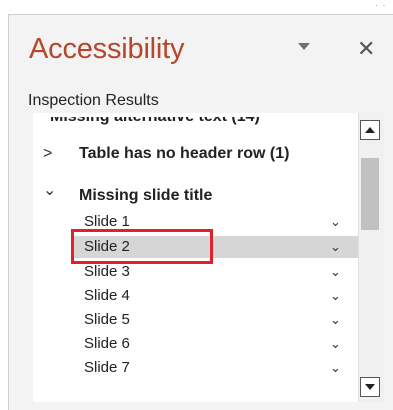 Image resolution: width=393 pixels, height=410 pixels. I want to click on pane-options-dropdown-icon, so click(304, 46).